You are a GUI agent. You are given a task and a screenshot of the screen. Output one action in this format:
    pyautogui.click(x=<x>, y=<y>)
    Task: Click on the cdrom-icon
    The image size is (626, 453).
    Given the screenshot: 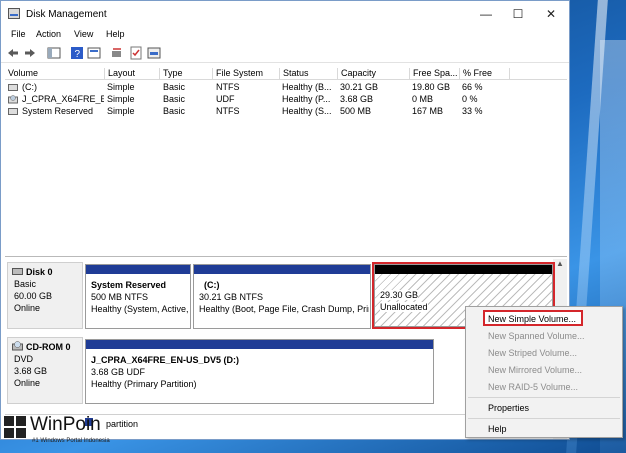 What is the action you would take?
    pyautogui.click(x=17, y=346)
    